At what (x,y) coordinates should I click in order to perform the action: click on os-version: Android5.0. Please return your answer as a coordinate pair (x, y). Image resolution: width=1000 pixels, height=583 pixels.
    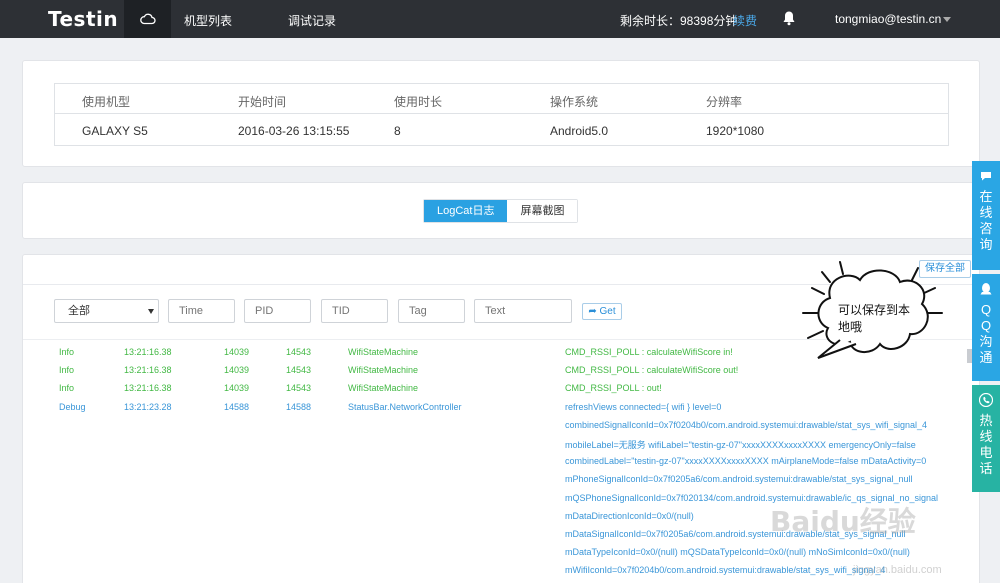
    Looking at the image, I should click on (579, 131).